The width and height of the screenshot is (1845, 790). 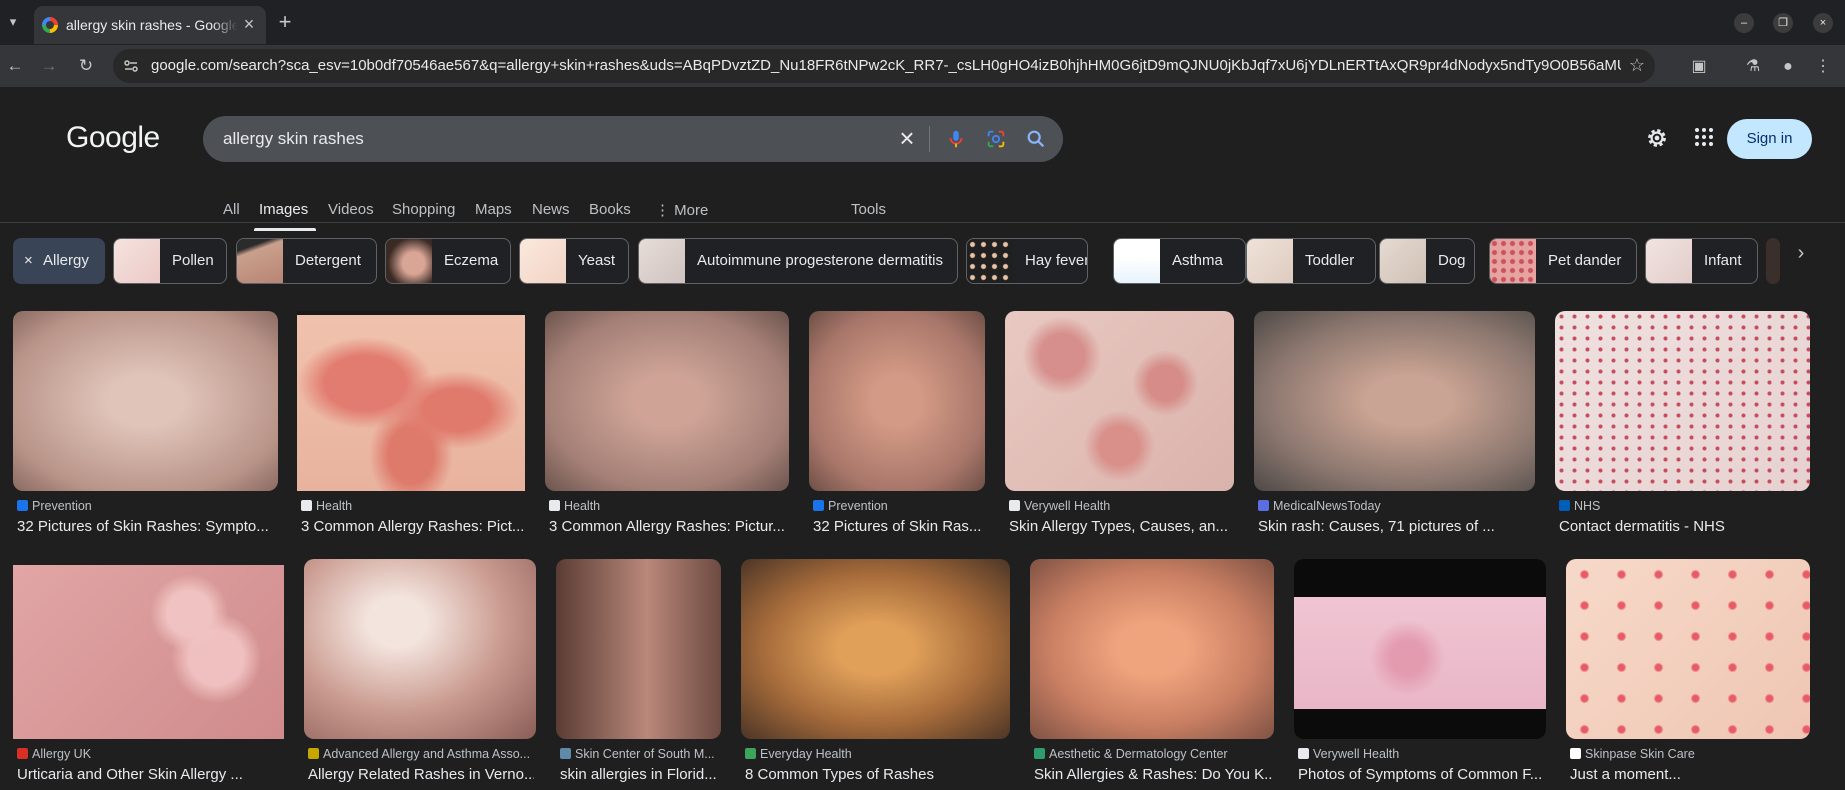 What do you see at coordinates (49, 66) in the screenshot?
I see `forward-arrow-icon: →` at bounding box center [49, 66].